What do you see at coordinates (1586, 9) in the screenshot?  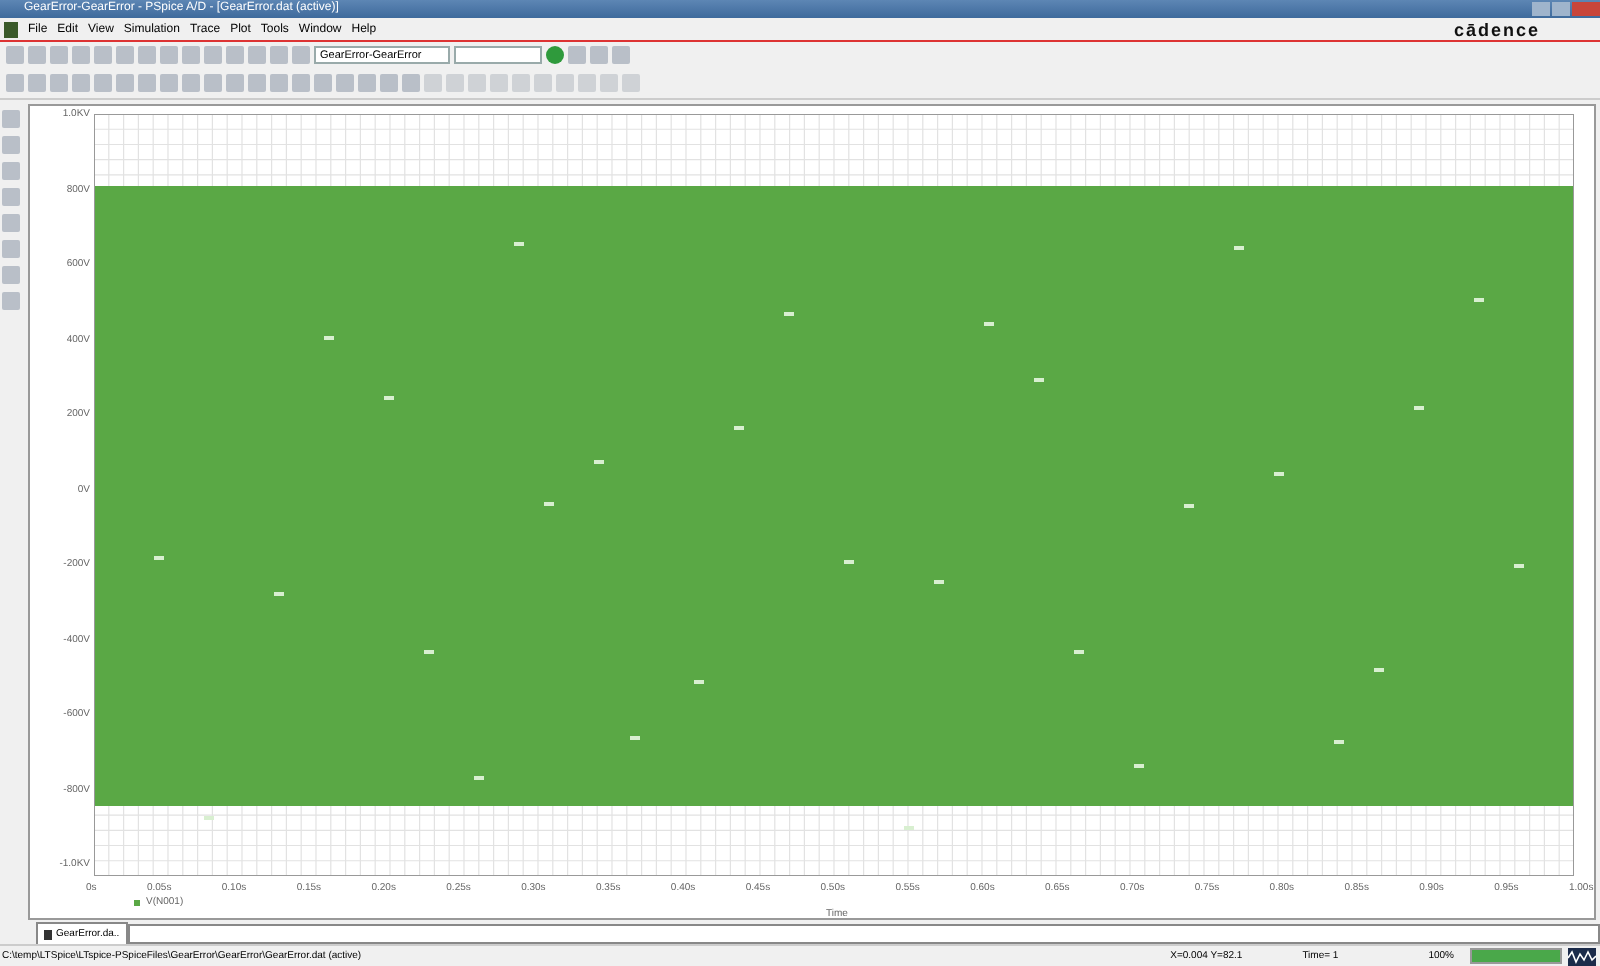 I see `close-button` at bounding box center [1586, 9].